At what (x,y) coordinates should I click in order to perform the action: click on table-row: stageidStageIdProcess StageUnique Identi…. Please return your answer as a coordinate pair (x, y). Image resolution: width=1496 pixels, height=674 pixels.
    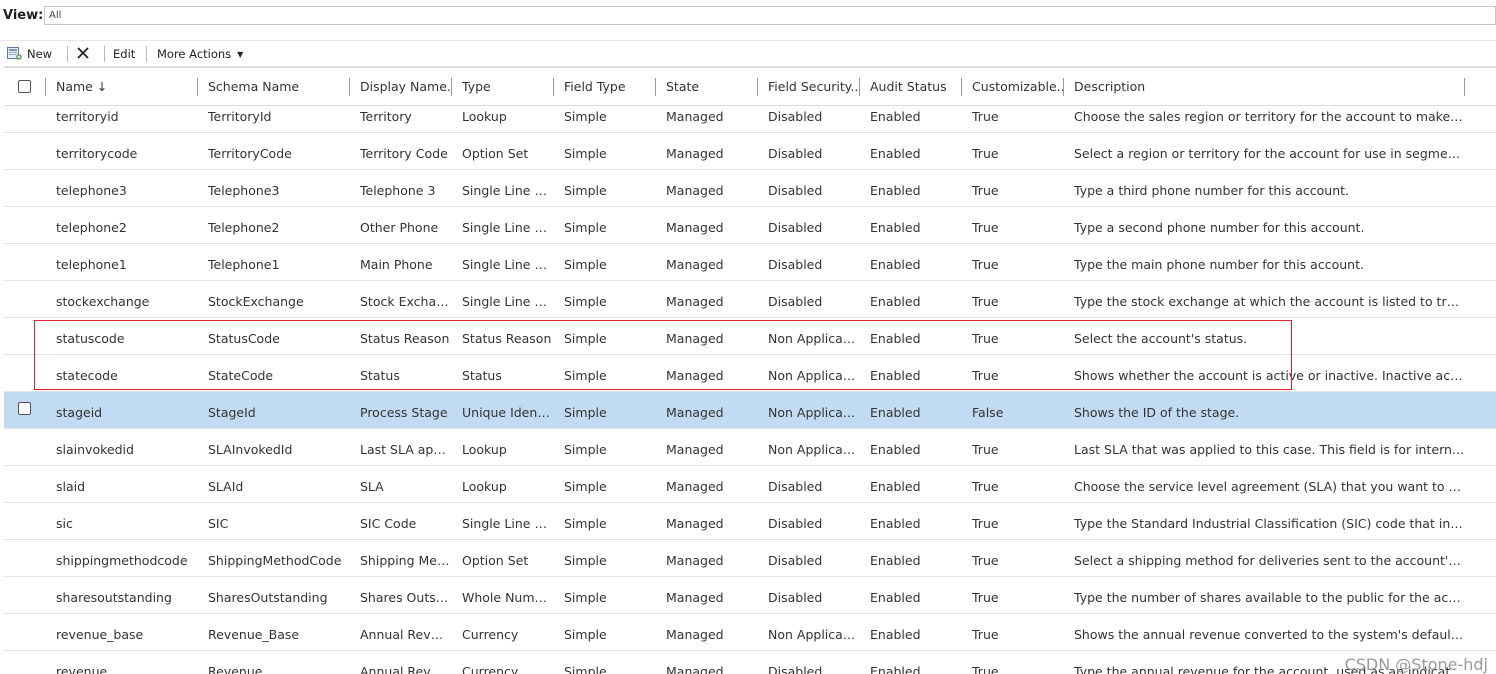
    Looking at the image, I should click on (750, 410).